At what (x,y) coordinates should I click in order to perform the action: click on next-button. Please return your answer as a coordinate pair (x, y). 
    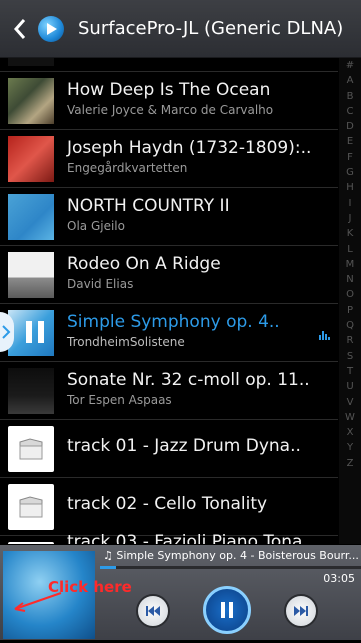
    Looking at the image, I should click on (301, 611).